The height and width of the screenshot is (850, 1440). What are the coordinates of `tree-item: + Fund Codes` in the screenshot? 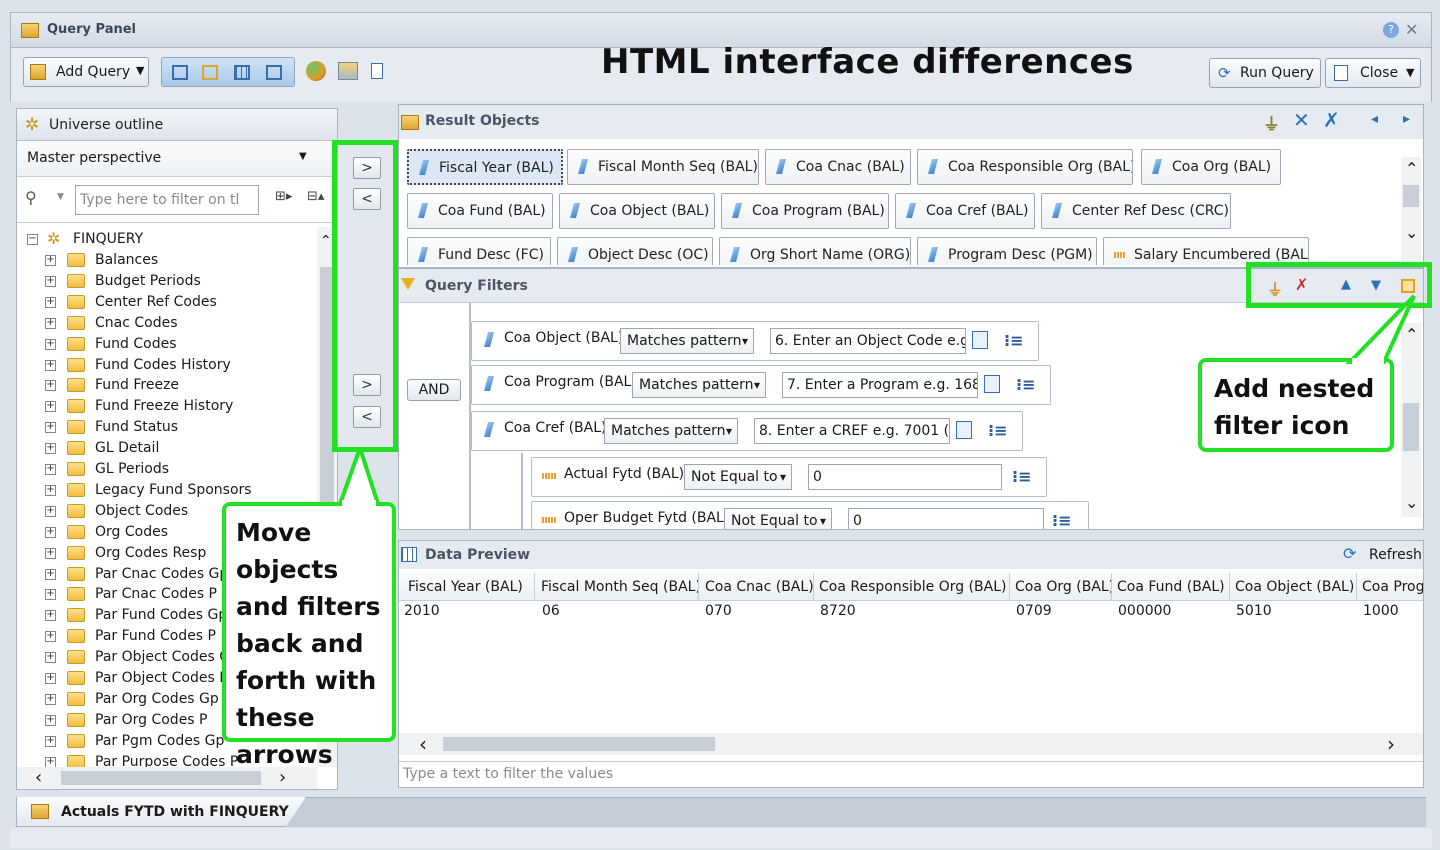 It's located at (167, 344).